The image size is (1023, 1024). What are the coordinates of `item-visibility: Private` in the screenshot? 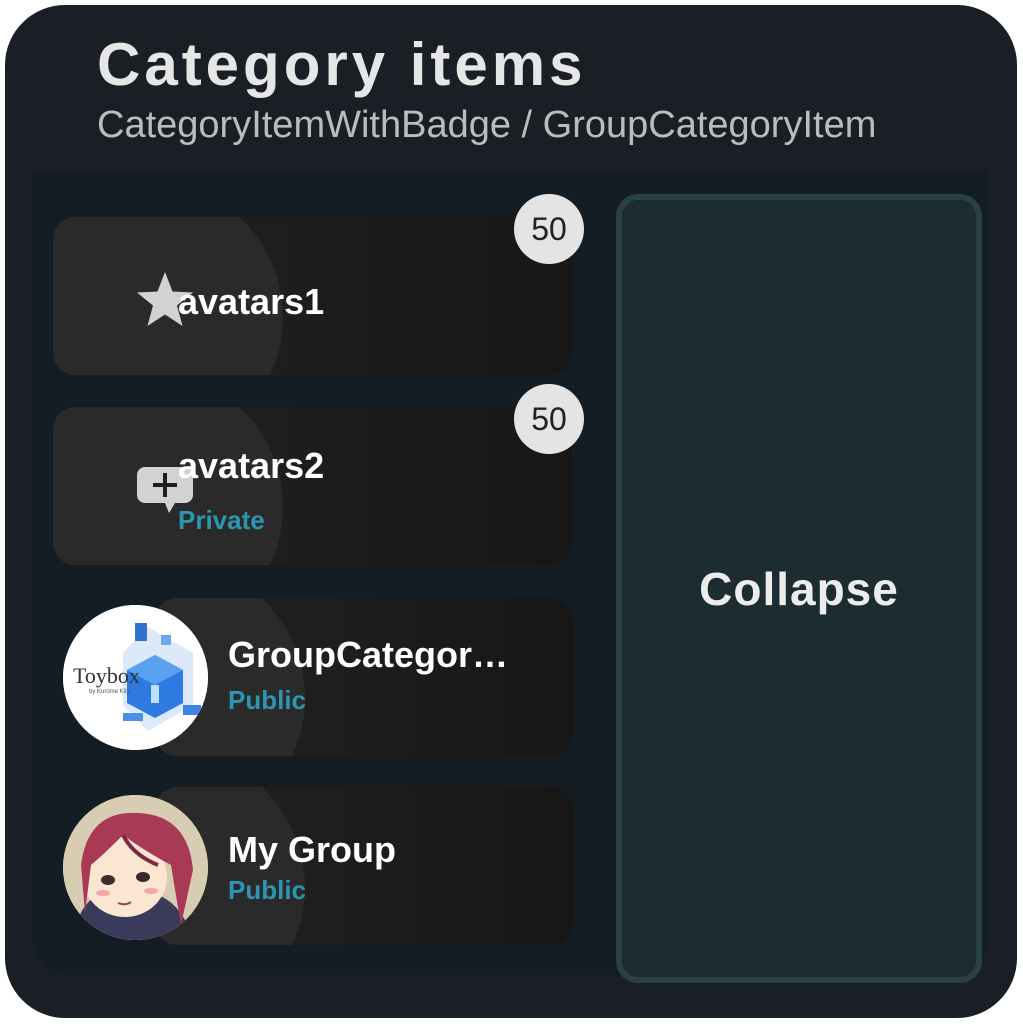 It's located at (221, 520).